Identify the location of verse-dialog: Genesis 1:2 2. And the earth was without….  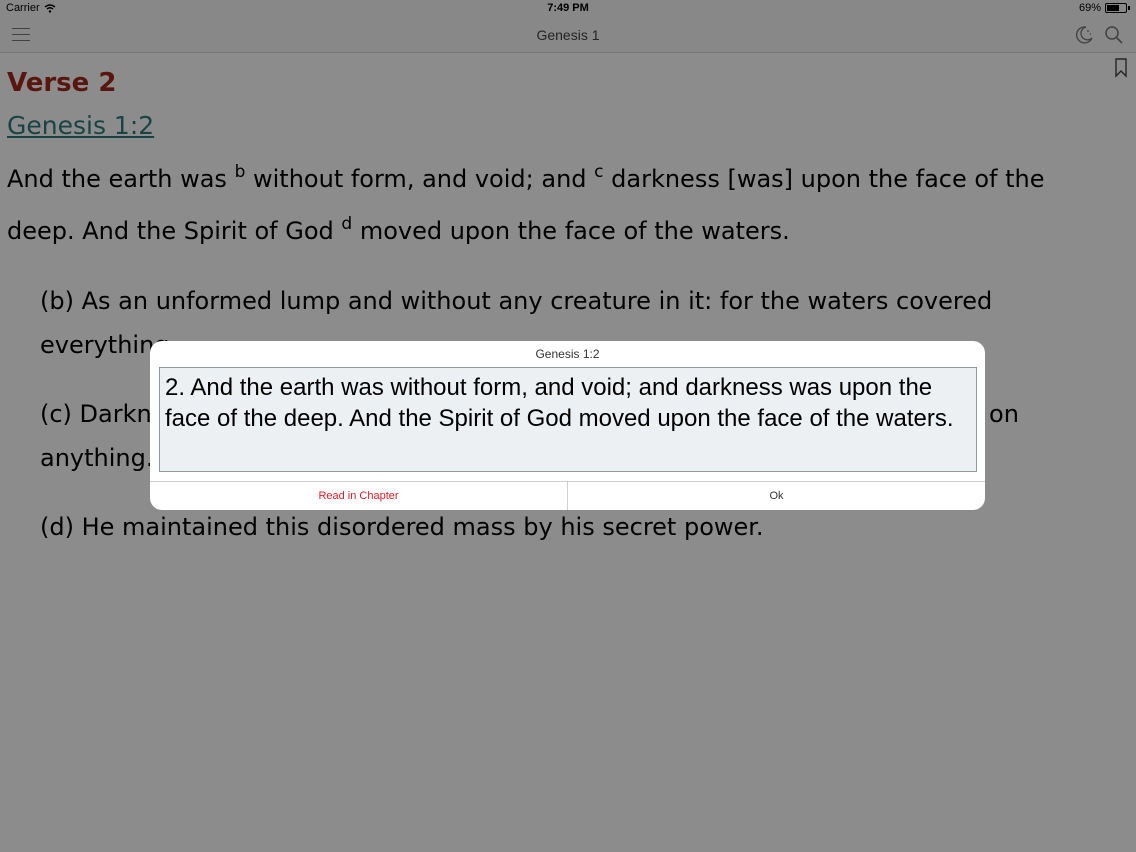
(567, 425).